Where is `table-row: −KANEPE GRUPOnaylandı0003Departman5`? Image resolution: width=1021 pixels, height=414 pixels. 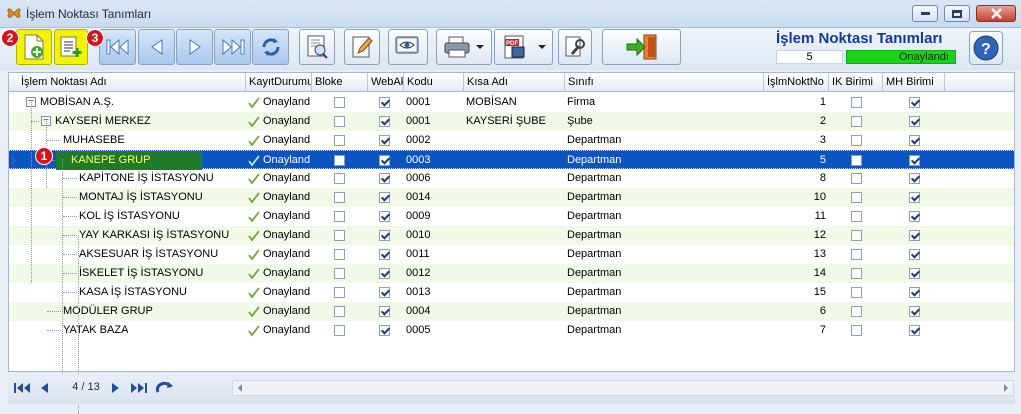
table-row: −KANEPE GRUPOnaylandı0003Departman5 is located at coordinates (511, 160).